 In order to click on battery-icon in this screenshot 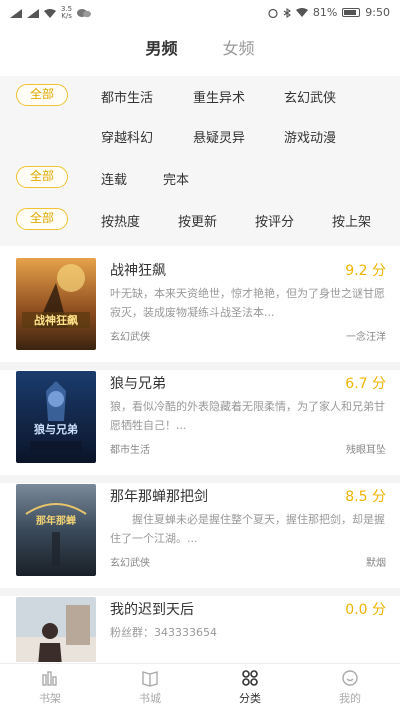, I will do `click(351, 12)`.